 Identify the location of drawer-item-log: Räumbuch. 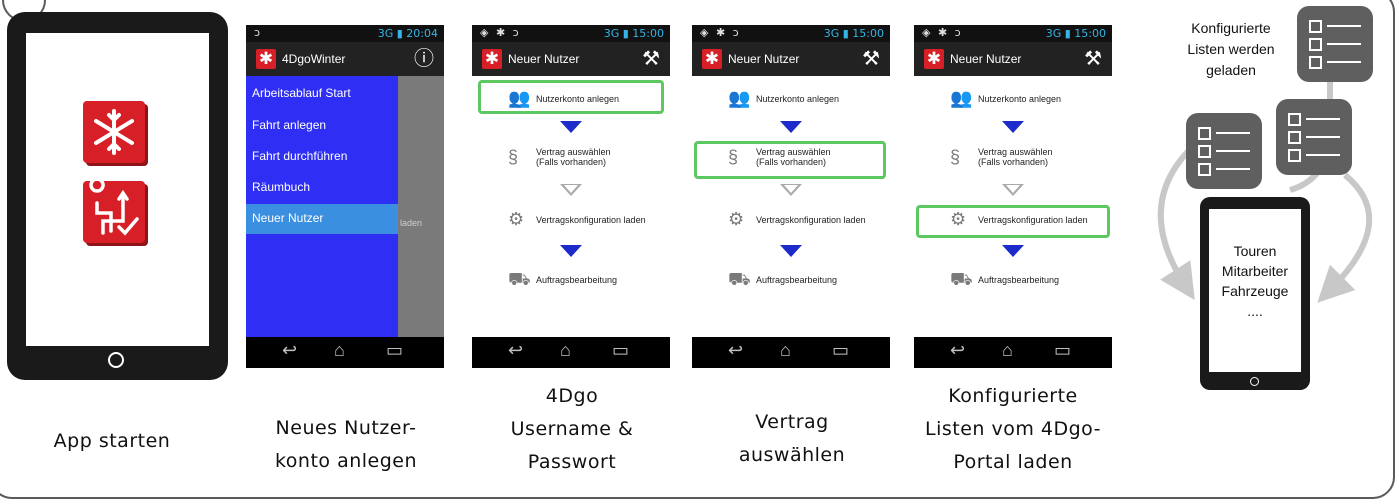
(281, 187).